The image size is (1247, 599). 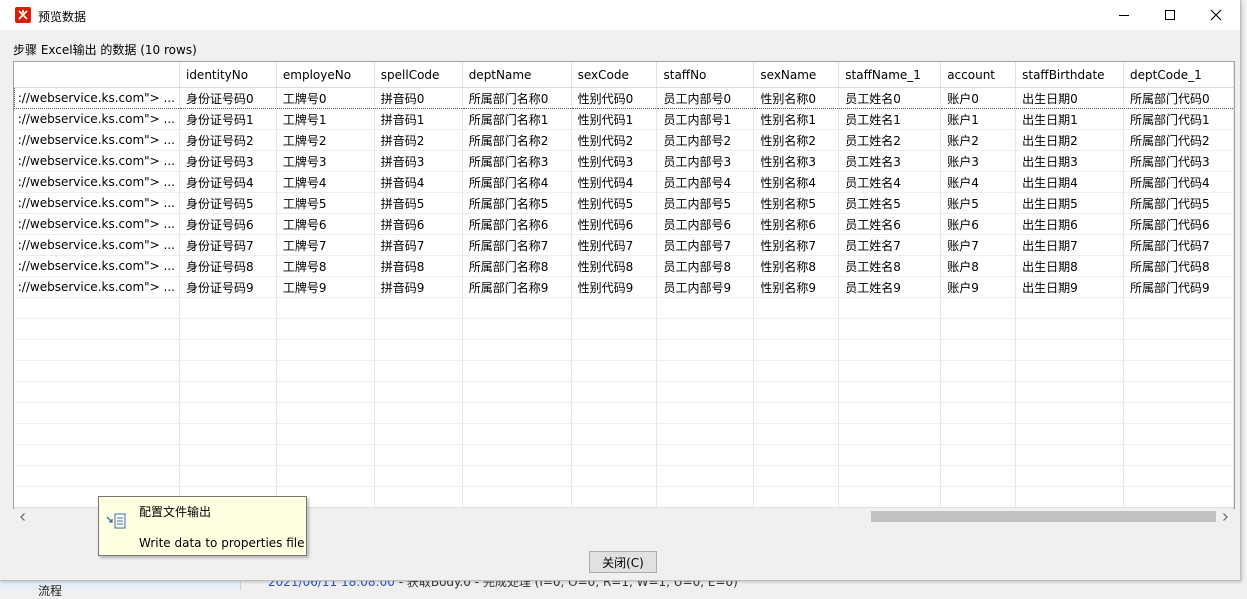 What do you see at coordinates (228, 203) in the screenshot?
I see `table-cell: 身份证号码5` at bounding box center [228, 203].